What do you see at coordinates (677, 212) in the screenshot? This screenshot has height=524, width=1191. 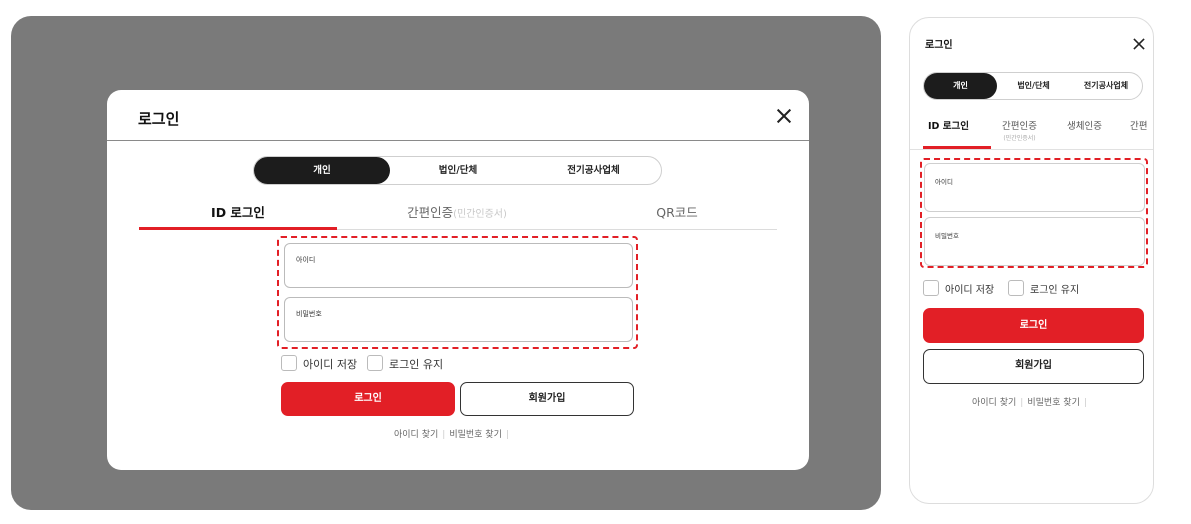 I see `tab-label: QR코드` at bounding box center [677, 212].